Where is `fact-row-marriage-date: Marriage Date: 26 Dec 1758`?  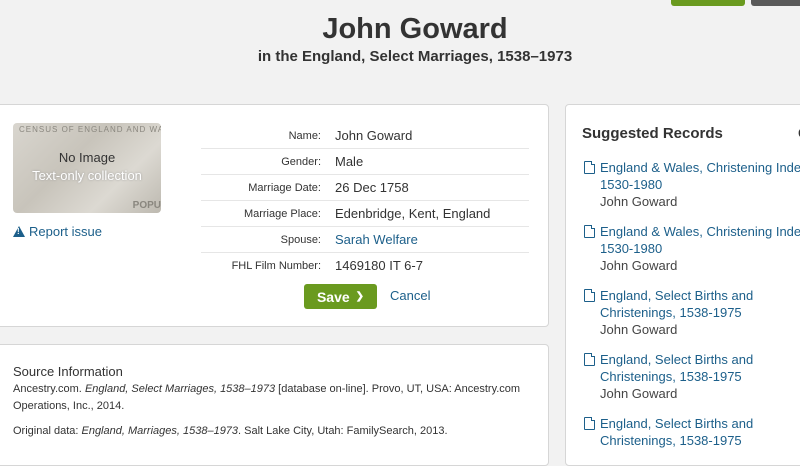 fact-row-marriage-date: Marriage Date: 26 Dec 1758 is located at coordinates (365, 187).